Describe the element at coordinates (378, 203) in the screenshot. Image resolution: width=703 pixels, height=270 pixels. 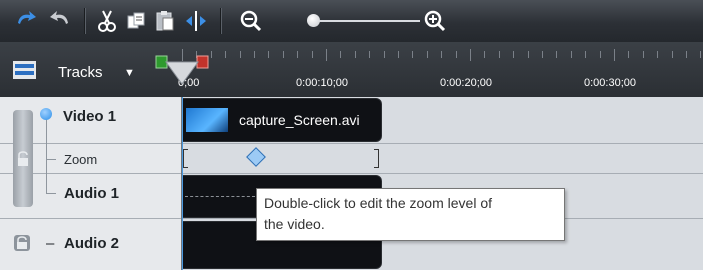
I see `tooltip-line: Double-click to edit the zoom level of` at that location.